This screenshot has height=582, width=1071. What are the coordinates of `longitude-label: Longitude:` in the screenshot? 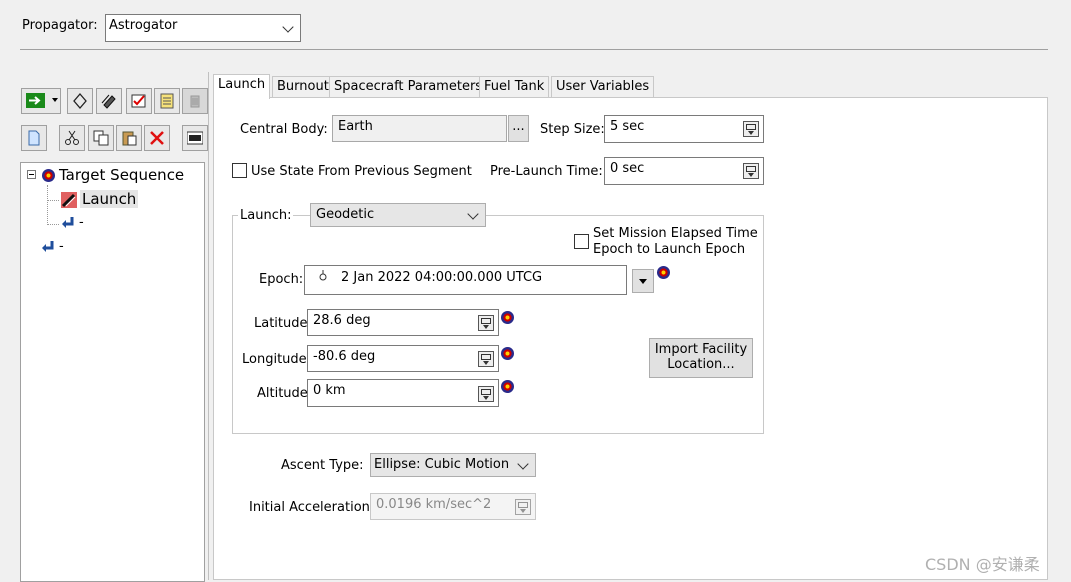 It's located at (277, 359).